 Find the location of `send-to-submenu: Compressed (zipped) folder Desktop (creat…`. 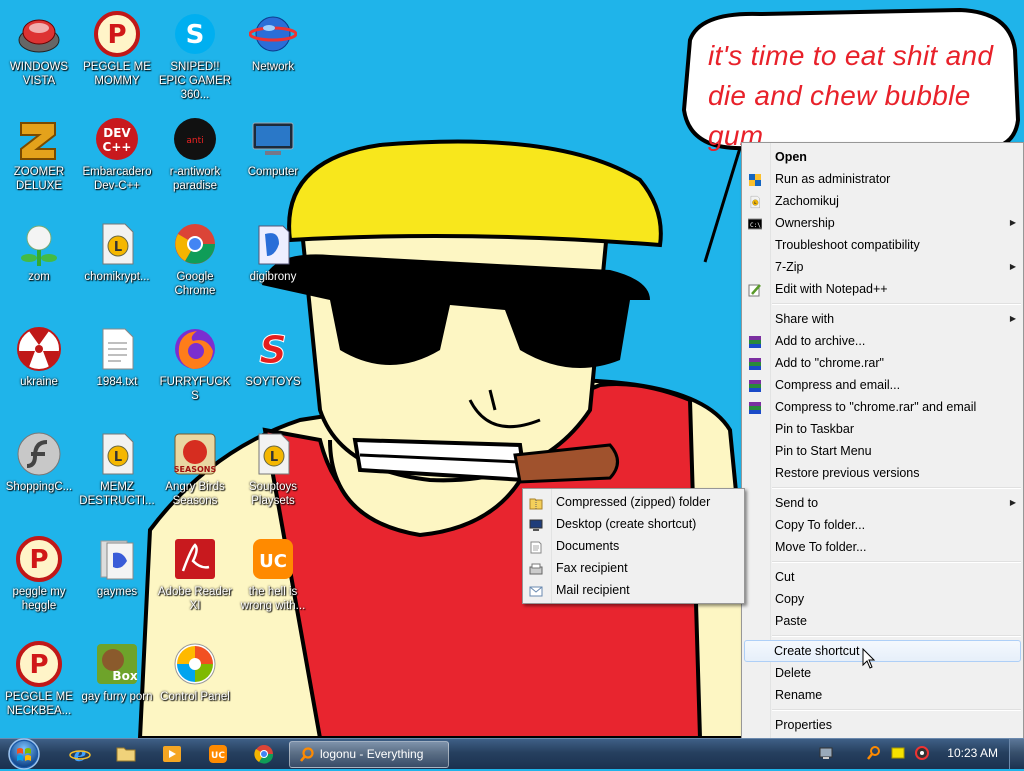

send-to-submenu: Compressed (zipped) folder Desktop (creat… is located at coordinates (633, 546).